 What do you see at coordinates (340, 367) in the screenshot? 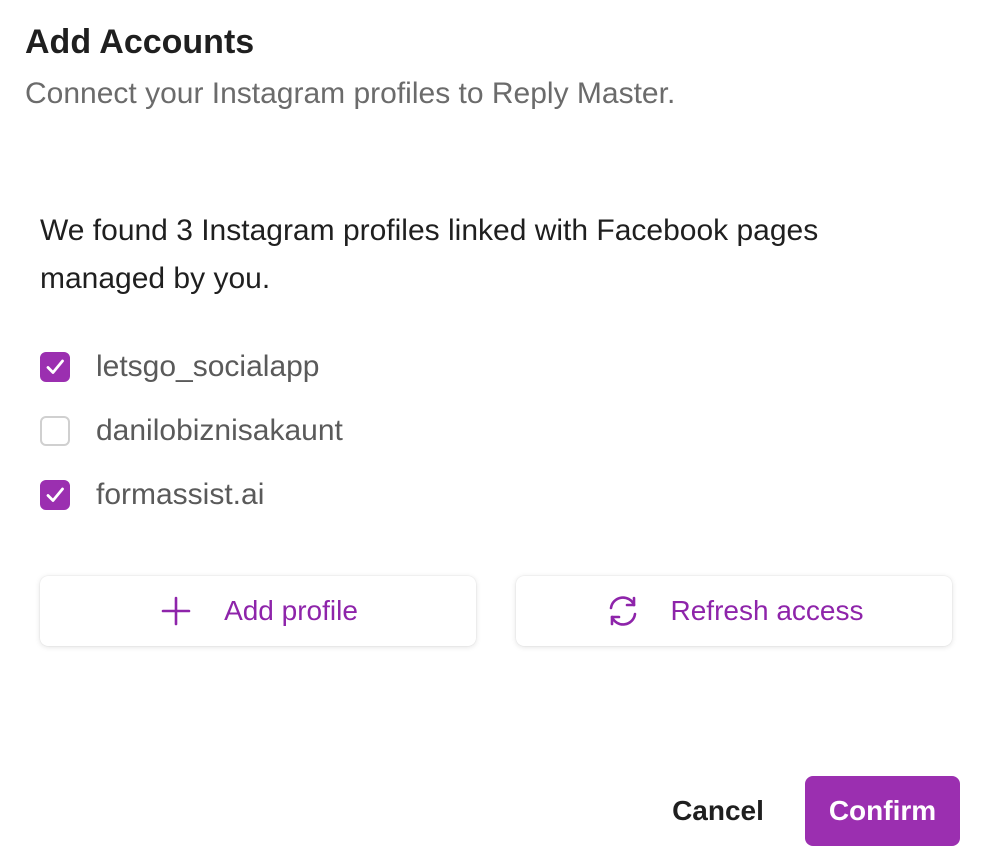
I see `profile-item: letsgo_socialapp` at bounding box center [340, 367].